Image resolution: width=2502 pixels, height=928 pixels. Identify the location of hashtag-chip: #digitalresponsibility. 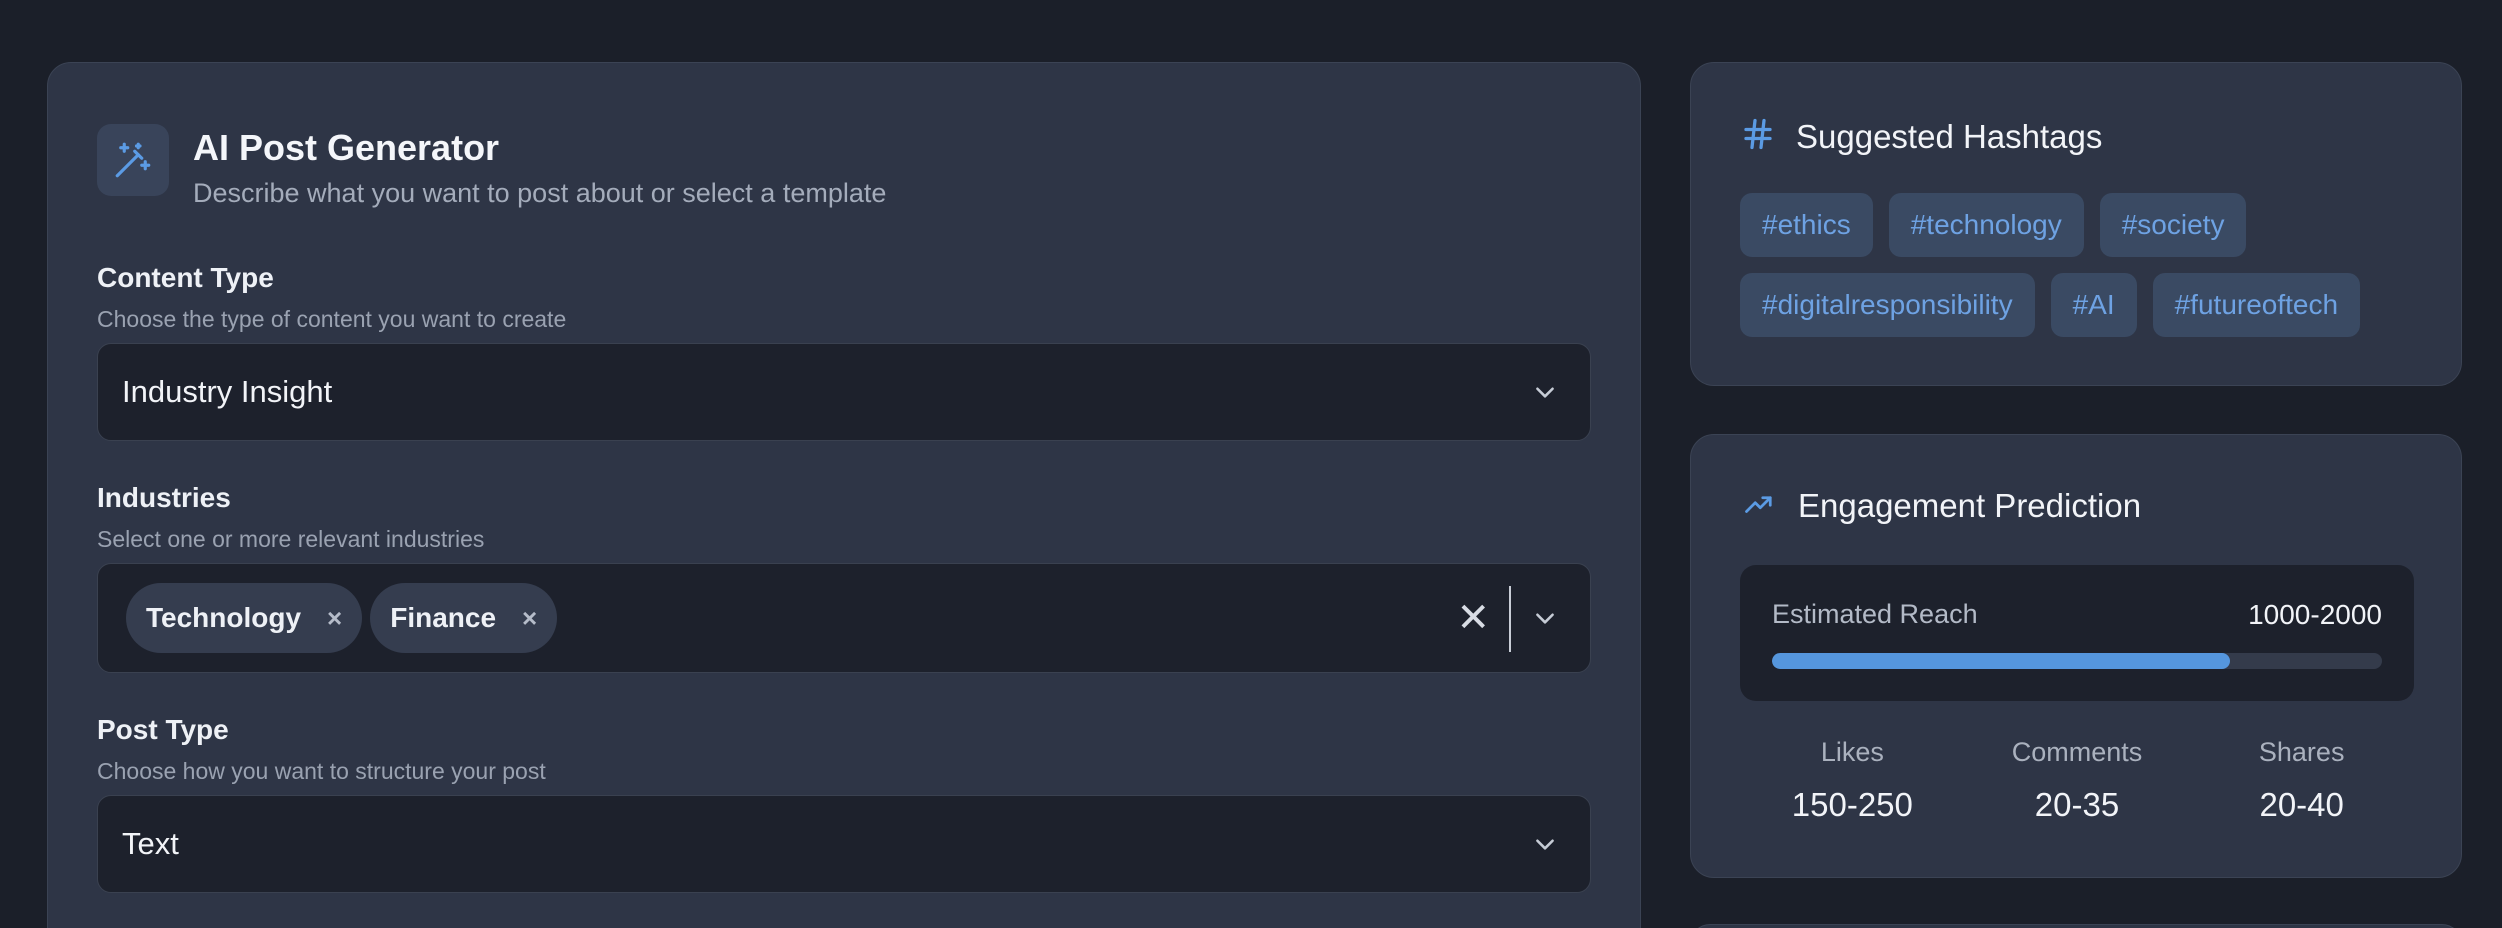
(1887, 305).